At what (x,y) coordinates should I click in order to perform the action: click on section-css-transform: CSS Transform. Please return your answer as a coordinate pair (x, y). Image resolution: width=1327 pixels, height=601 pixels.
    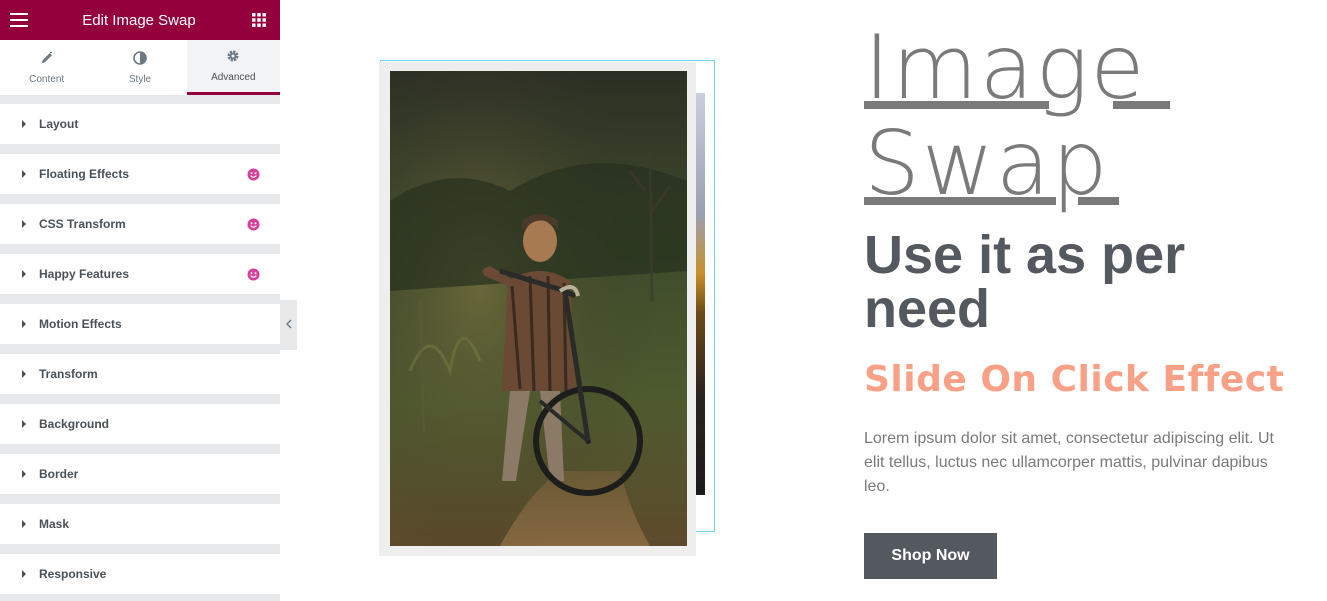
    Looking at the image, I should click on (140, 224).